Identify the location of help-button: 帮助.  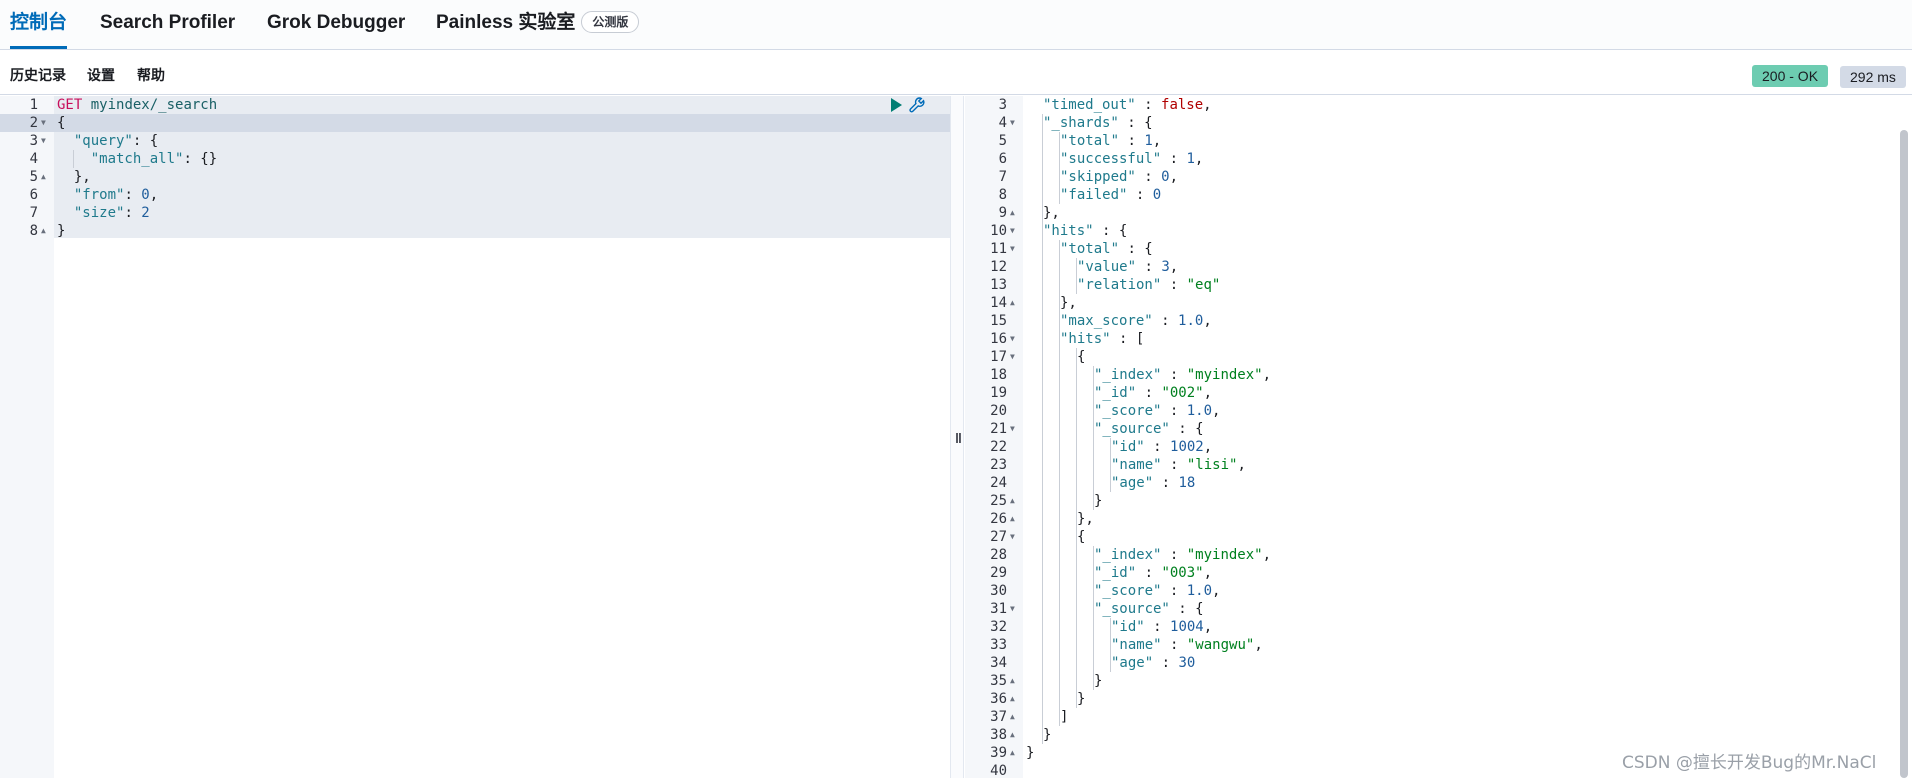
(151, 75).